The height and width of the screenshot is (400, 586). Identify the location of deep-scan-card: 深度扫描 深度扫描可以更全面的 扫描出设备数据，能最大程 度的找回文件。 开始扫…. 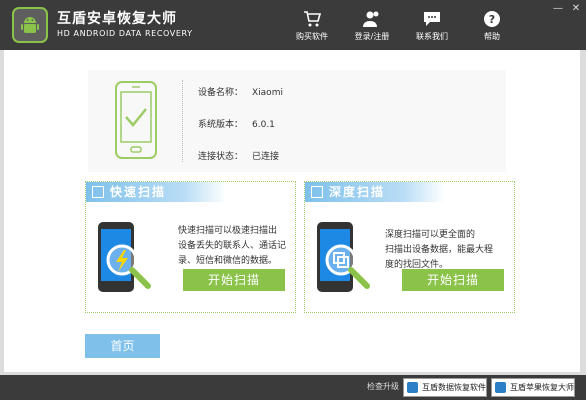
(409, 247).